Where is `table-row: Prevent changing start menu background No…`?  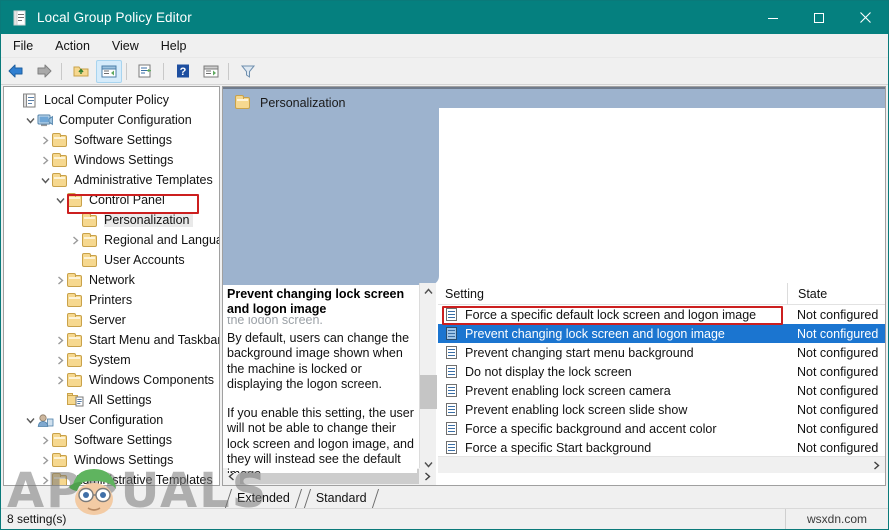 table-row: Prevent changing start menu background No… is located at coordinates (661, 352).